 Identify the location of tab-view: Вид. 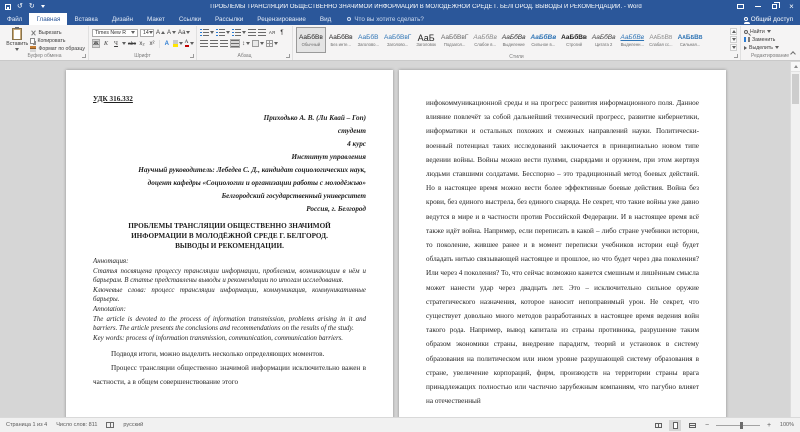
(325, 19).